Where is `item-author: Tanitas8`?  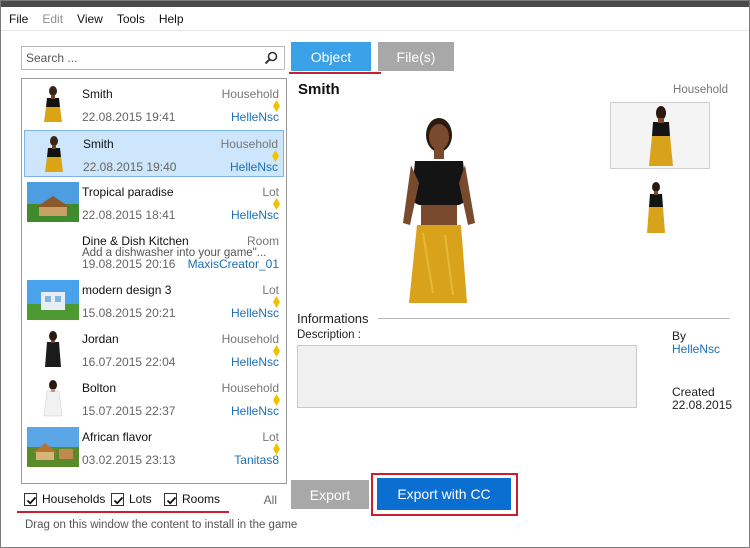
item-author: Tanitas8 is located at coordinates (256, 460).